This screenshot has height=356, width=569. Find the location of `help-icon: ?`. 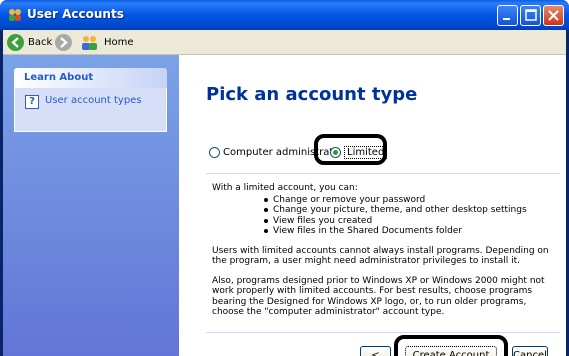

help-icon: ? is located at coordinates (32, 102).